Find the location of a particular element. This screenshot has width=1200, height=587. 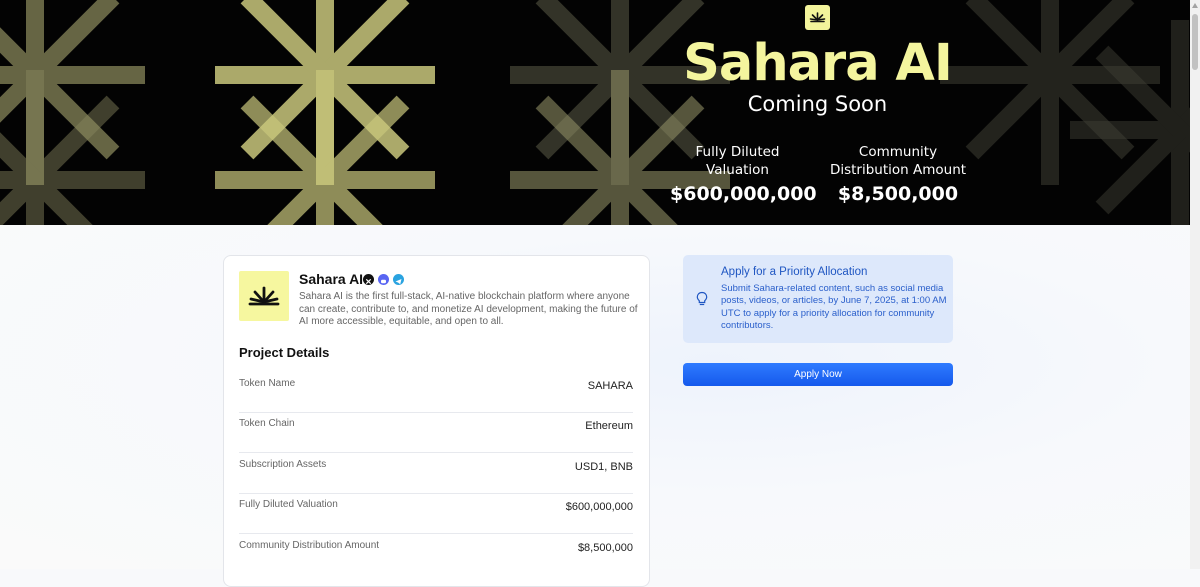

stat-distribution-value: $8,500,000 is located at coordinates (898, 194).